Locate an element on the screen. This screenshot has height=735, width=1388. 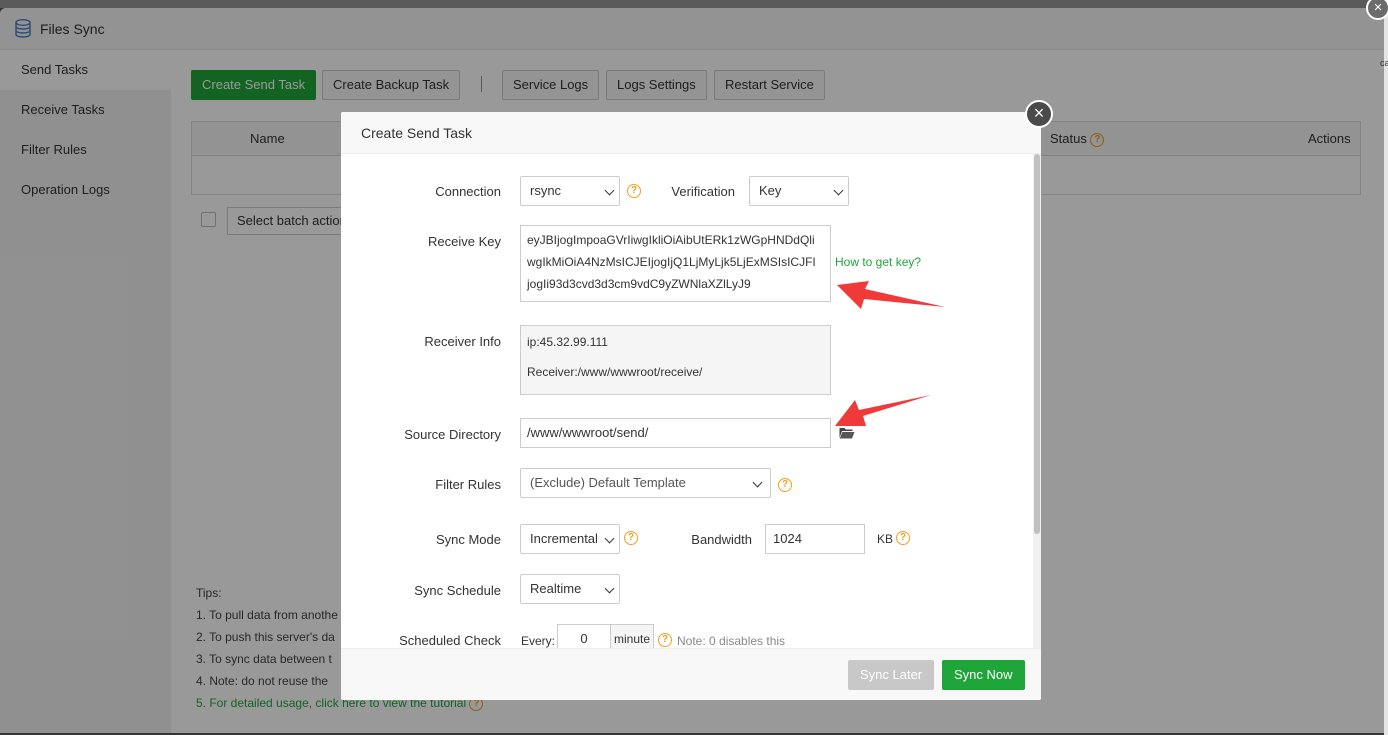
sync-mode-value: Incremental is located at coordinates (564, 538).